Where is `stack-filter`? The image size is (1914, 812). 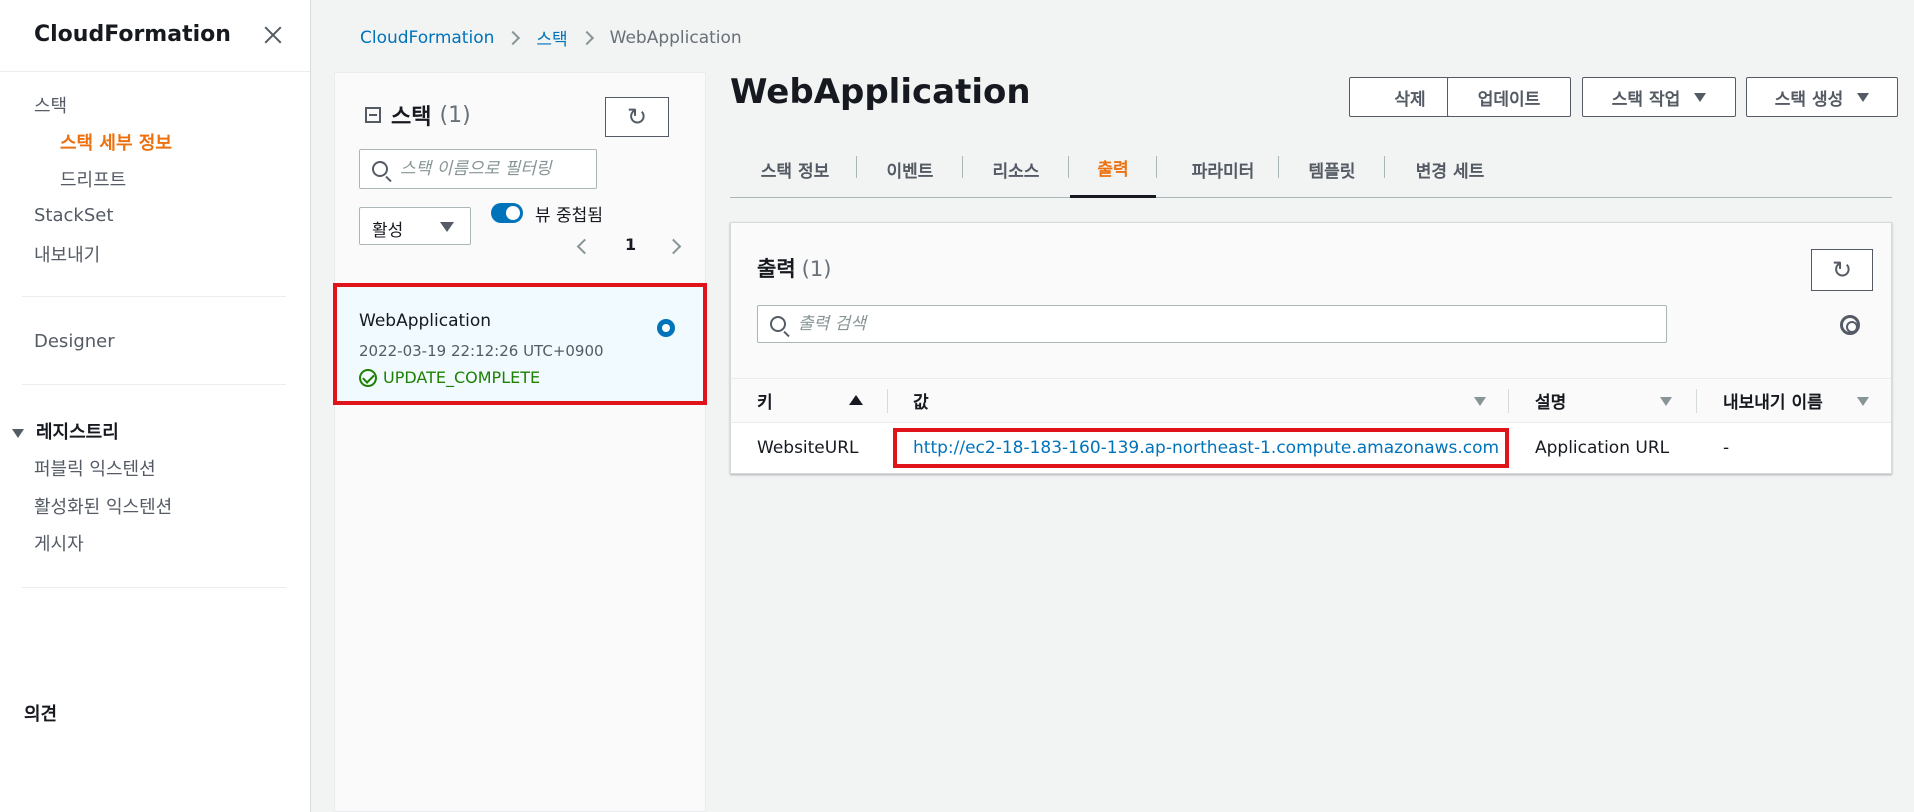 stack-filter is located at coordinates (478, 169).